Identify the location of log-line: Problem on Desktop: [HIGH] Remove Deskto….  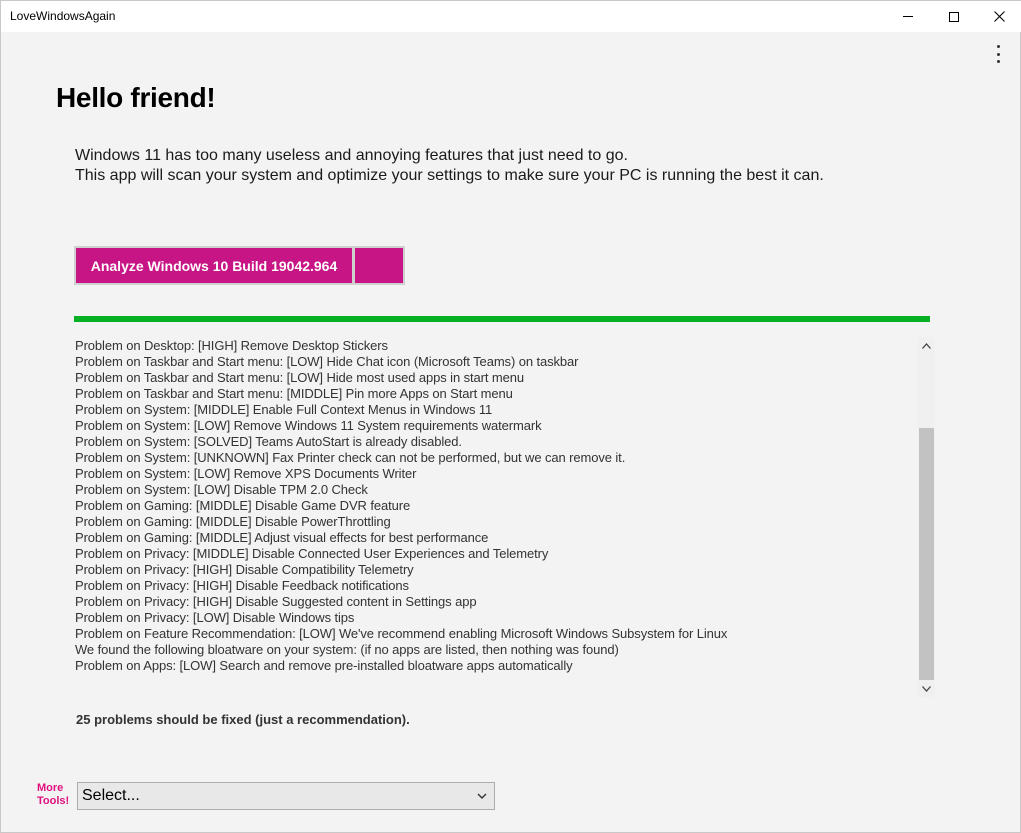
(231, 345).